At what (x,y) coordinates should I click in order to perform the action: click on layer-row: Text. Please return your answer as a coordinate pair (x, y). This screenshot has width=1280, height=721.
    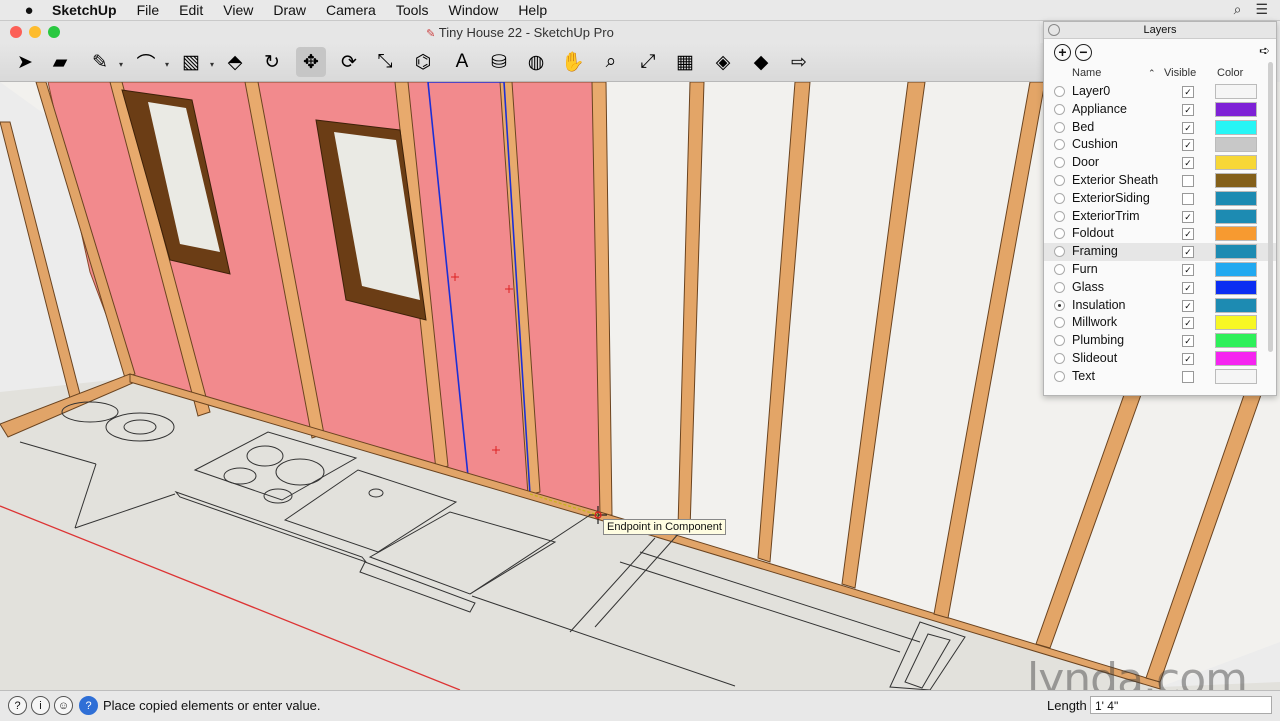
    Looking at the image, I should click on (1160, 377).